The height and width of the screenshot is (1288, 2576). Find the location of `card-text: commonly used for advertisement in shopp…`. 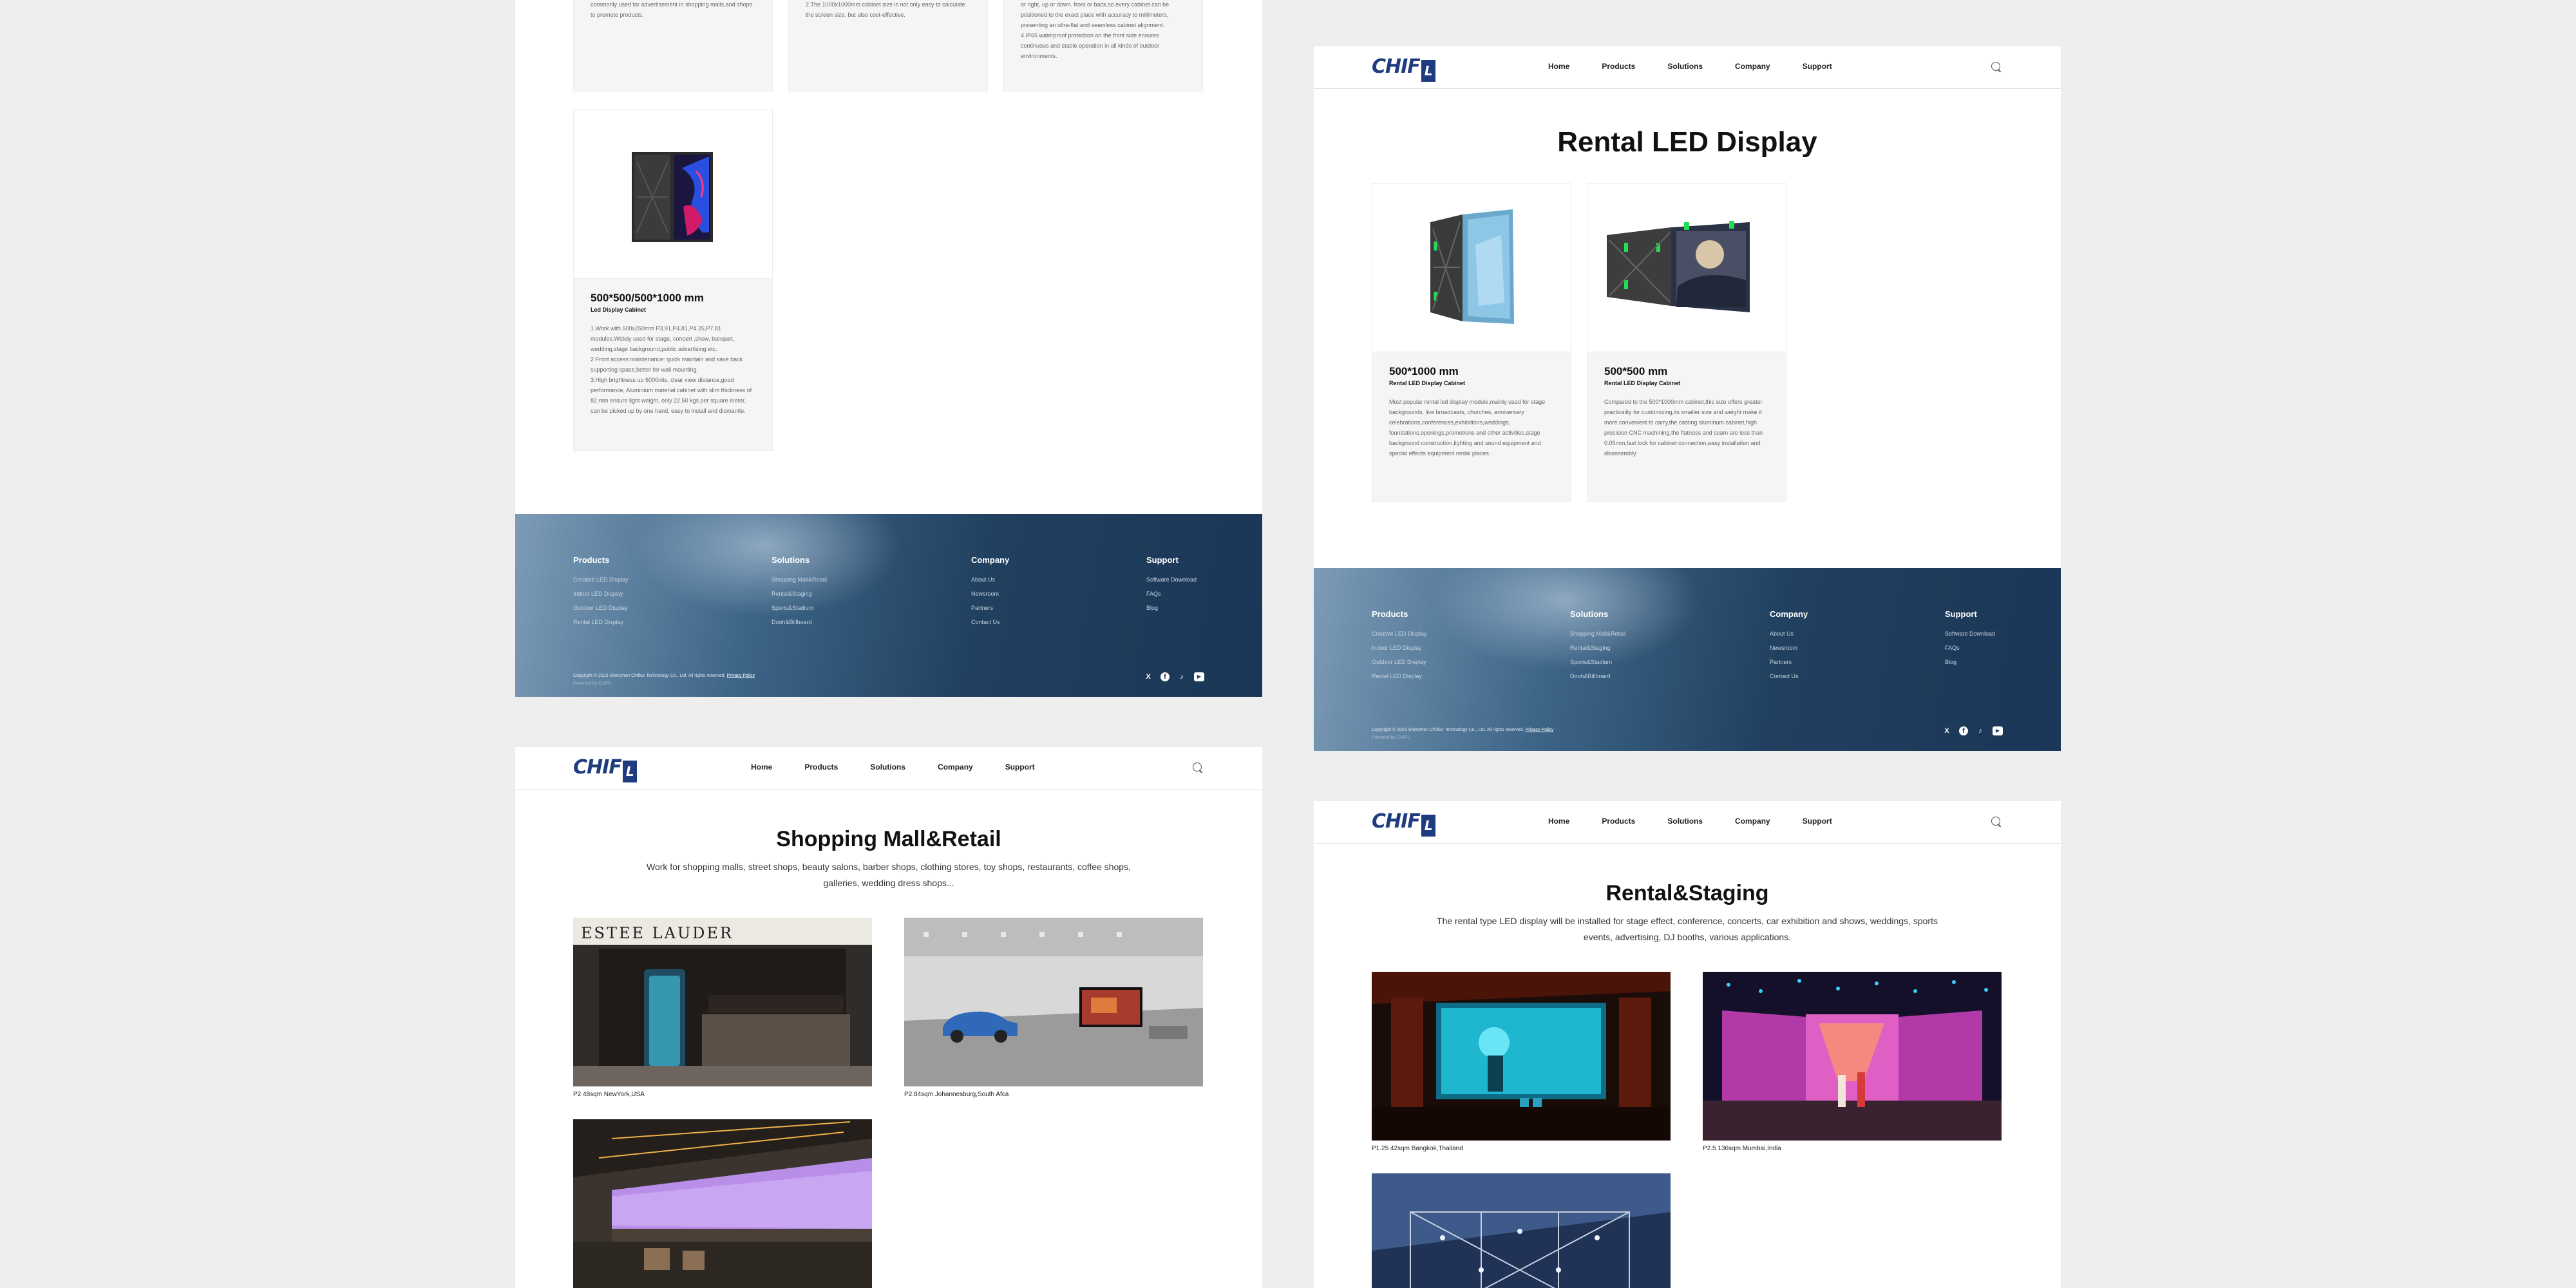

card-text: commonly used for advertisement in shopp… is located at coordinates (672, 9).